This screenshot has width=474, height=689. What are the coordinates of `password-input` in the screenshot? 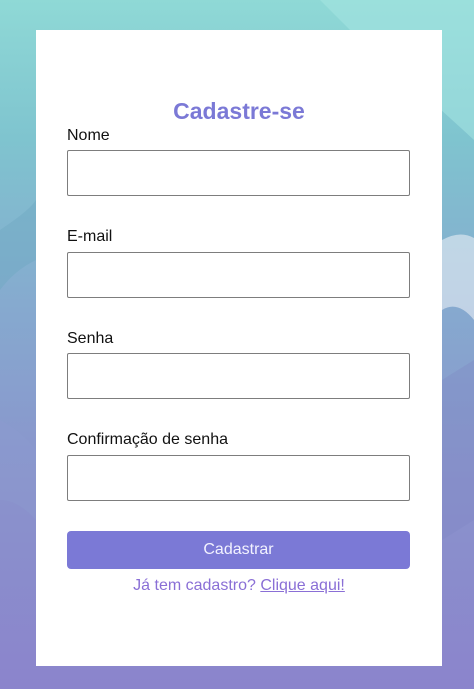 It's located at (238, 376).